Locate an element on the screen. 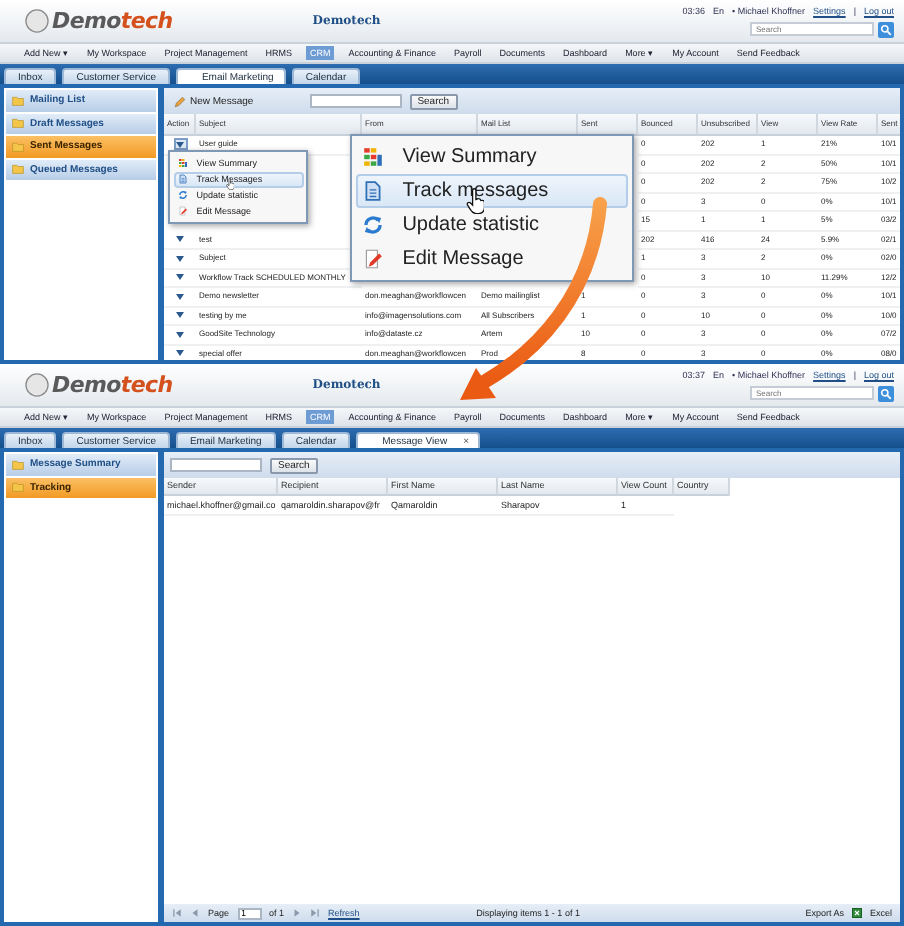 Image resolution: width=904 pixels, height=926 pixels. chart-icon is located at coordinates (373, 157).